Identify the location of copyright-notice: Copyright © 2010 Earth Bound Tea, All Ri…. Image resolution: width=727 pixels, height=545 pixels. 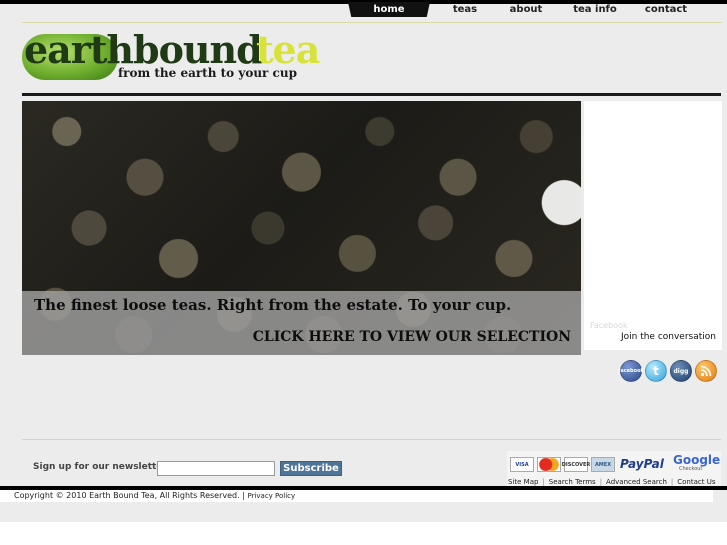
(129, 495).